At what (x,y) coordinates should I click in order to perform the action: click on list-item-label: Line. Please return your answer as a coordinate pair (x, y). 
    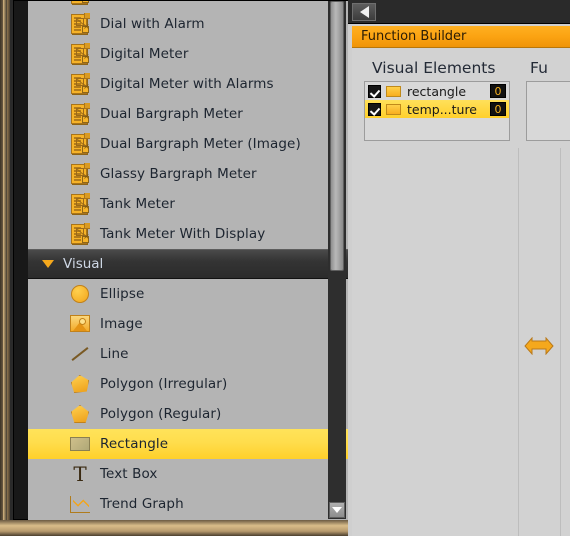
    Looking at the image, I should click on (114, 354).